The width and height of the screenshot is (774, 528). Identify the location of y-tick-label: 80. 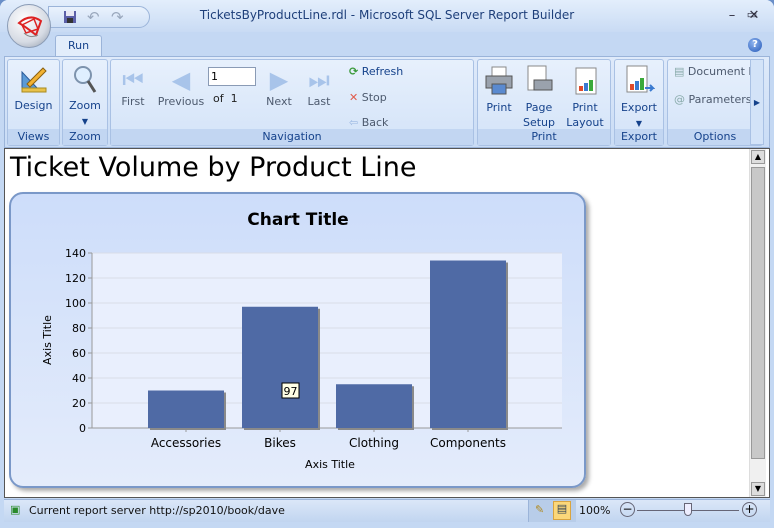
(79, 328).